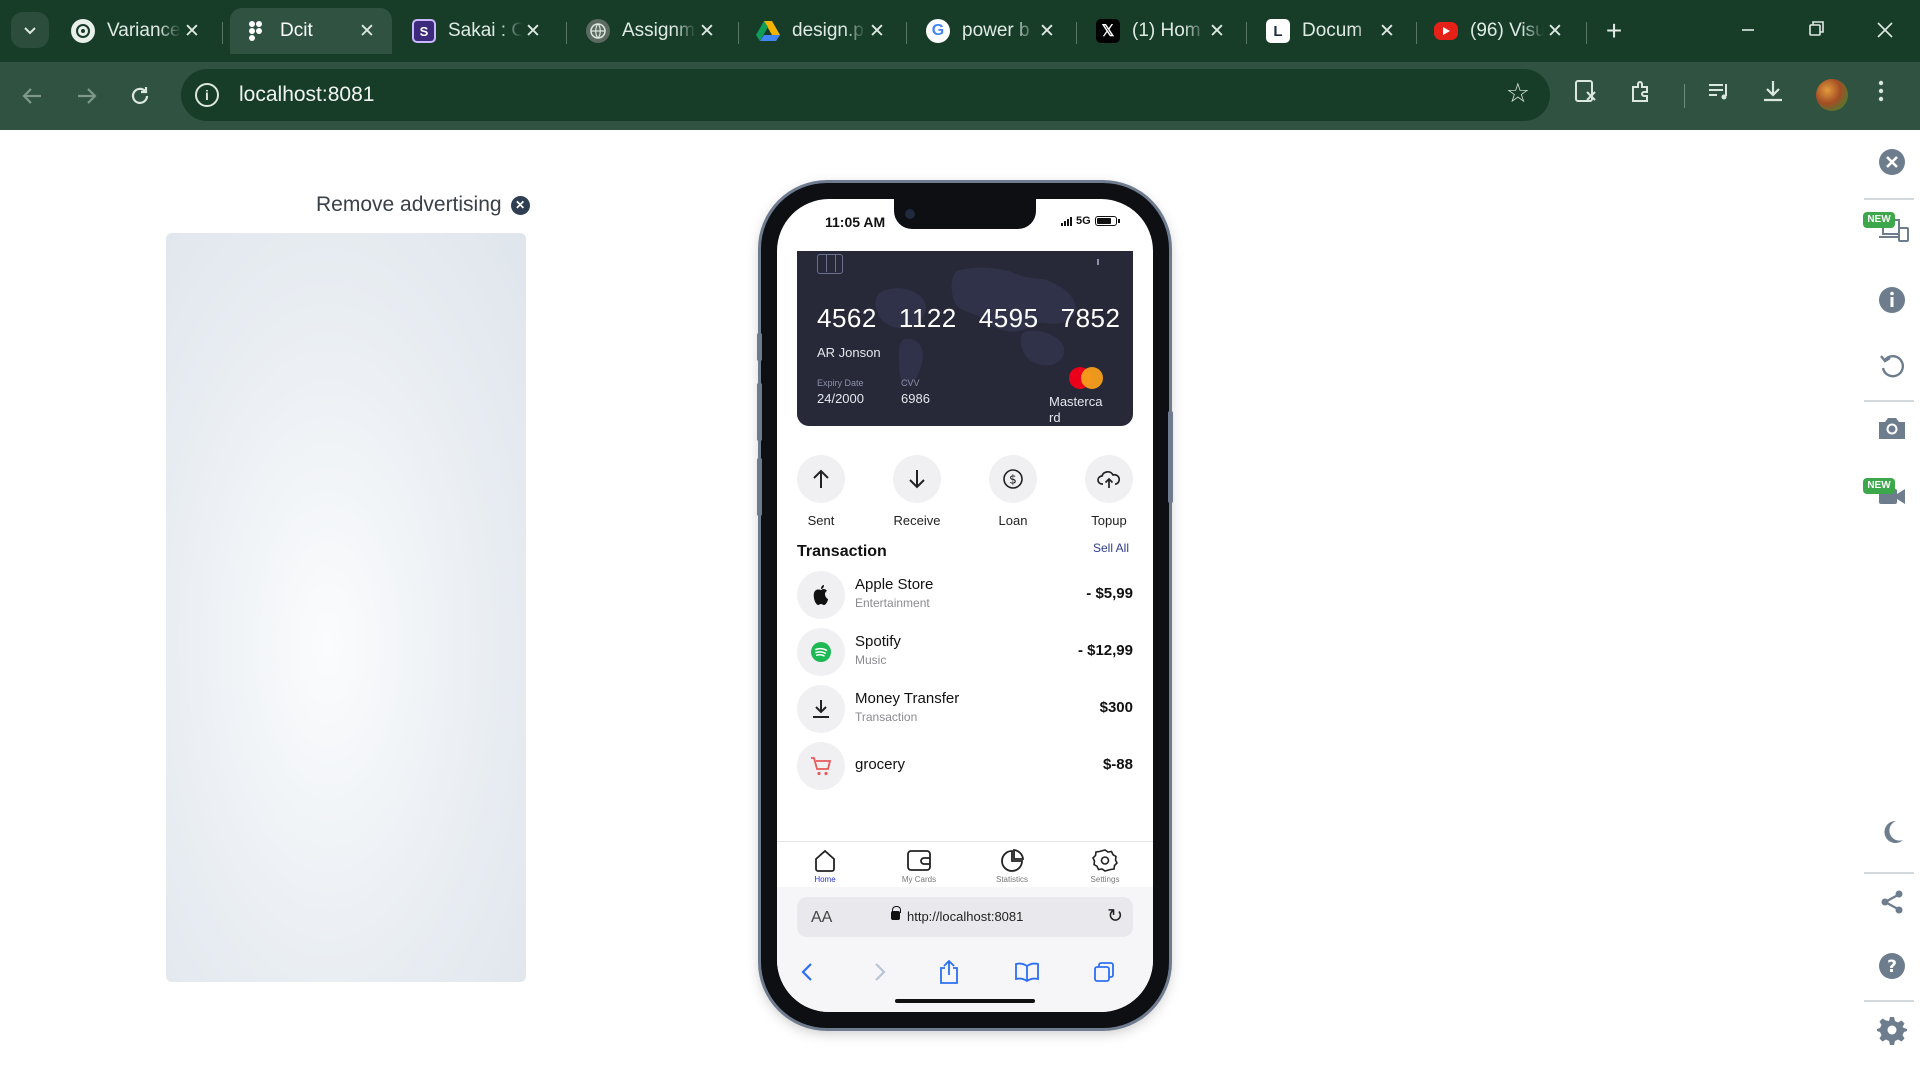 This screenshot has width=1920, height=1080. What do you see at coordinates (1115, 916) in the screenshot?
I see `reload-icon: ↻` at bounding box center [1115, 916].